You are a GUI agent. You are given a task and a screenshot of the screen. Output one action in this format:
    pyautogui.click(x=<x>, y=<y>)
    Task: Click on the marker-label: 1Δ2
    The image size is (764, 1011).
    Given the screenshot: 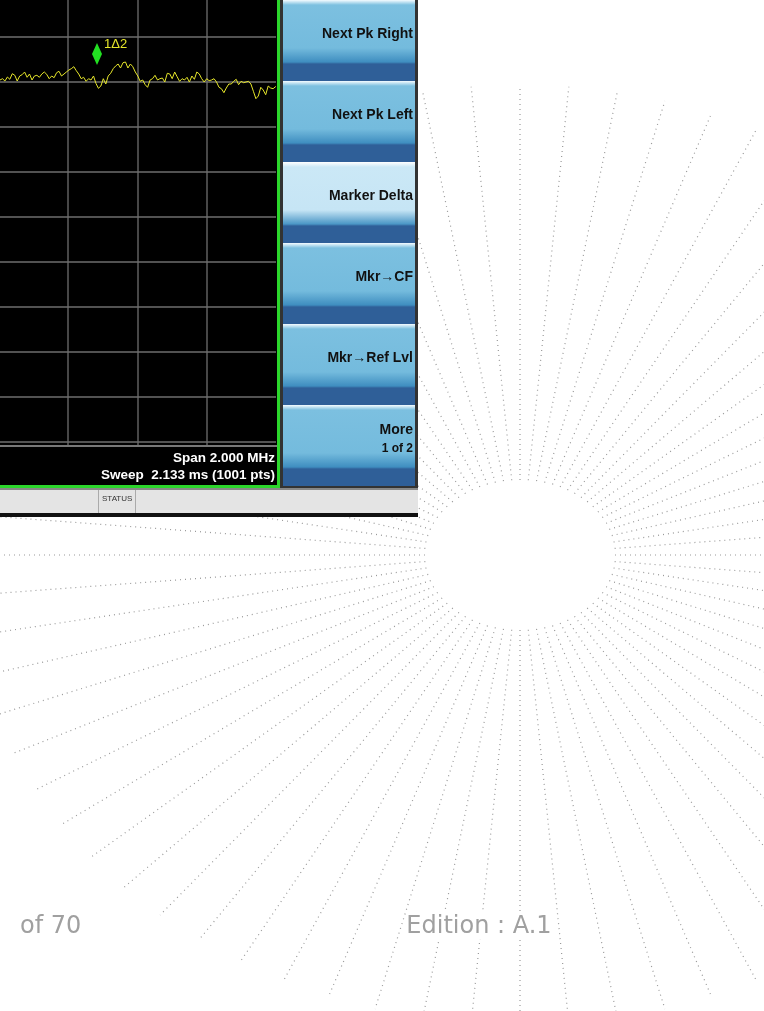 What is the action you would take?
    pyautogui.click(x=116, y=43)
    